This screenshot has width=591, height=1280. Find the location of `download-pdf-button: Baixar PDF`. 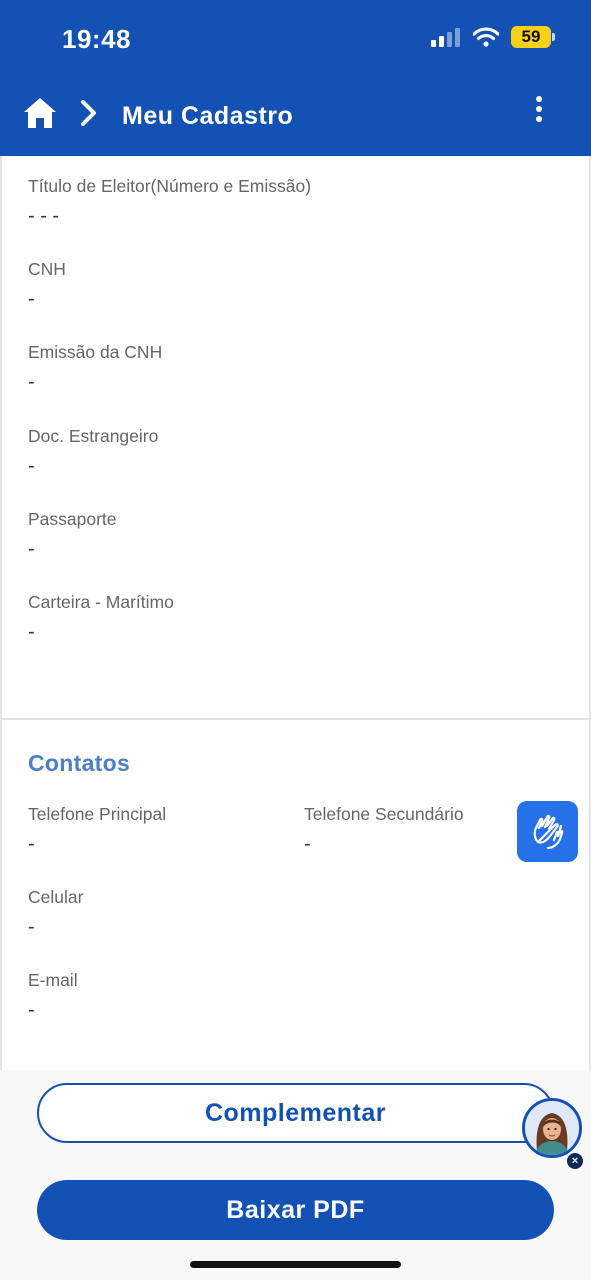

download-pdf-button: Baixar PDF is located at coordinates (295, 1210).